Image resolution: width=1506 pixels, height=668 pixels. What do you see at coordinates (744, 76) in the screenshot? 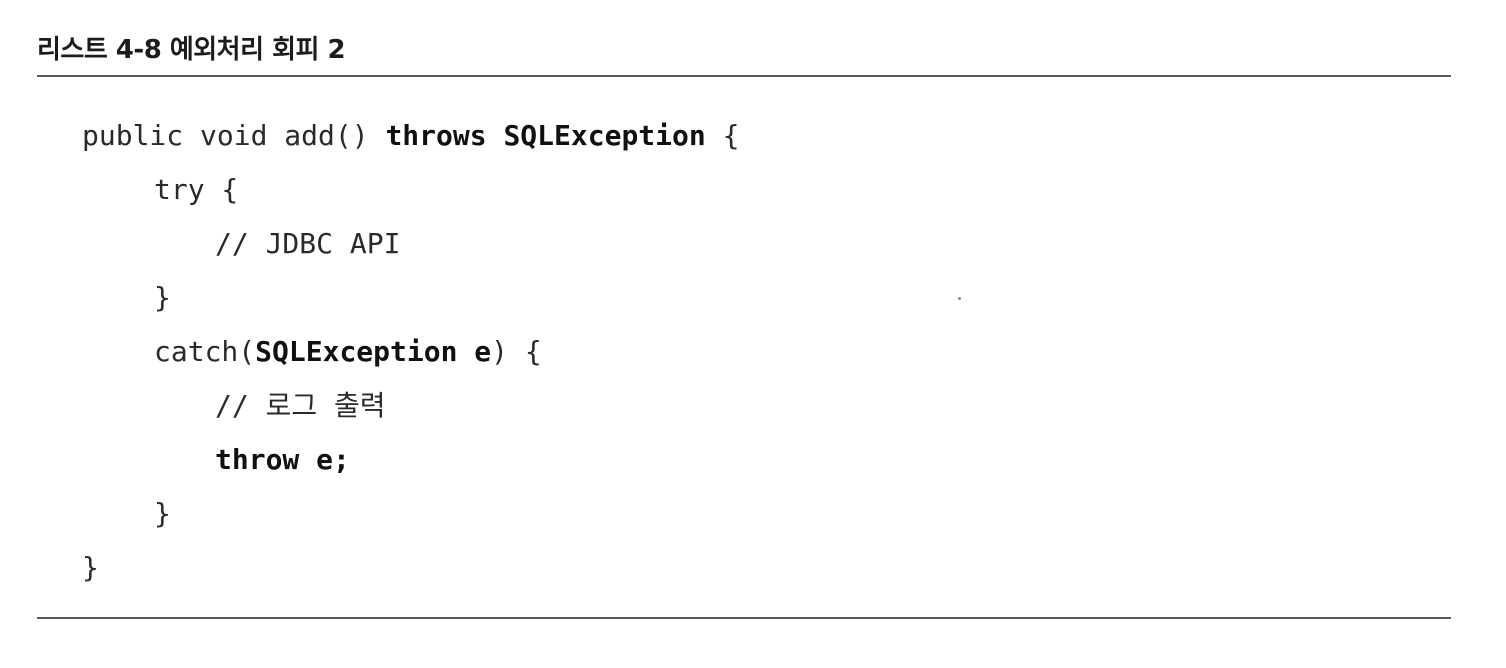
I see `top-rule` at bounding box center [744, 76].